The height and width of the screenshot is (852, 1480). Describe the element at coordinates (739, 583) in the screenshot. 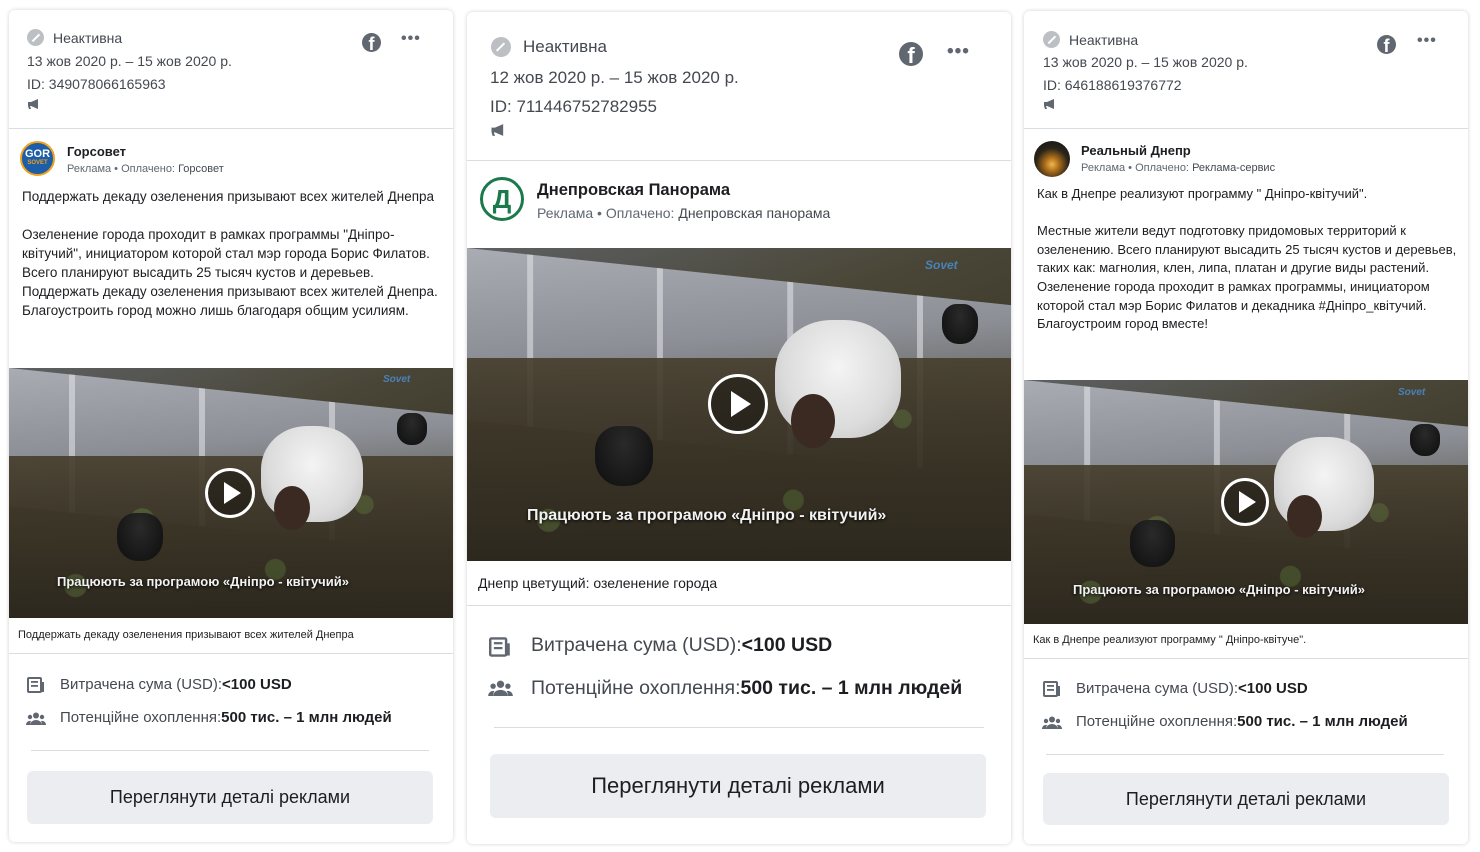

I see `video-caption: Днепр цветущий: озеленение города` at that location.